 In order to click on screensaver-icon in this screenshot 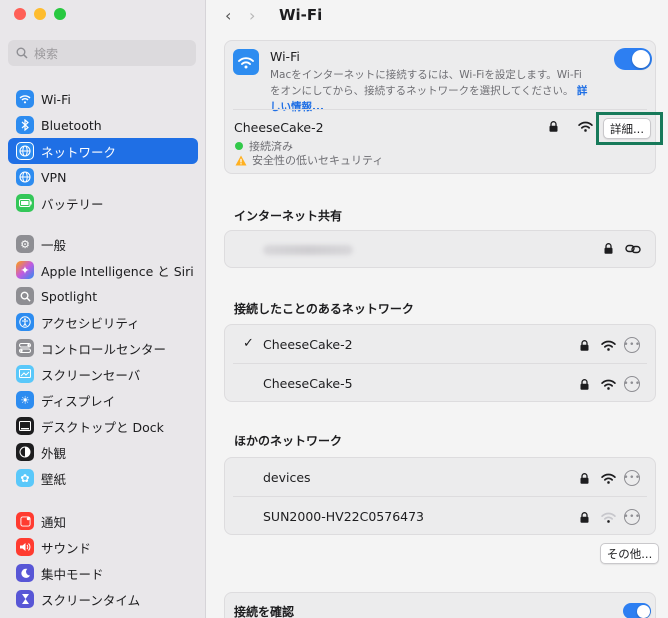, I will do `click(25, 374)`.